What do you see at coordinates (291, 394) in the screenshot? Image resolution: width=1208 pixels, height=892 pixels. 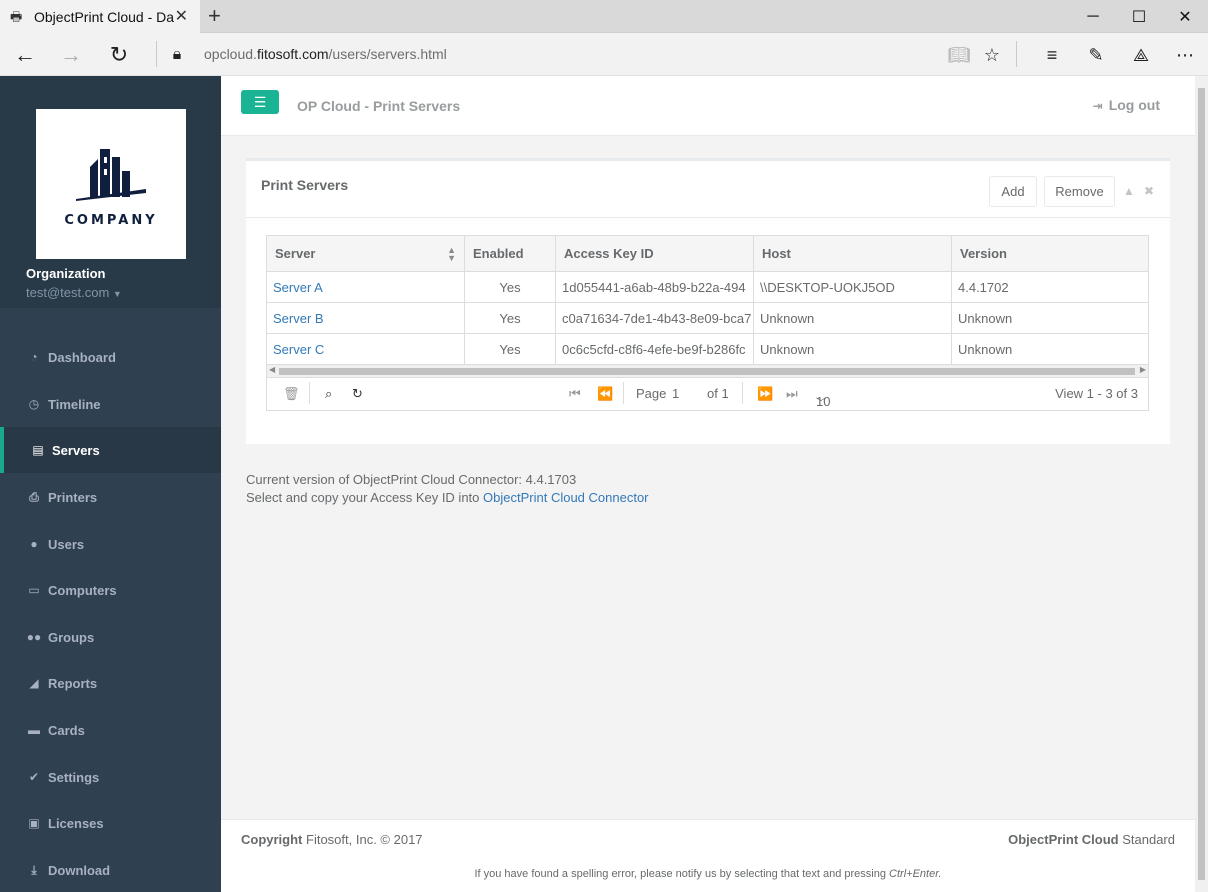 I see `trash-icon: 🗑︎` at bounding box center [291, 394].